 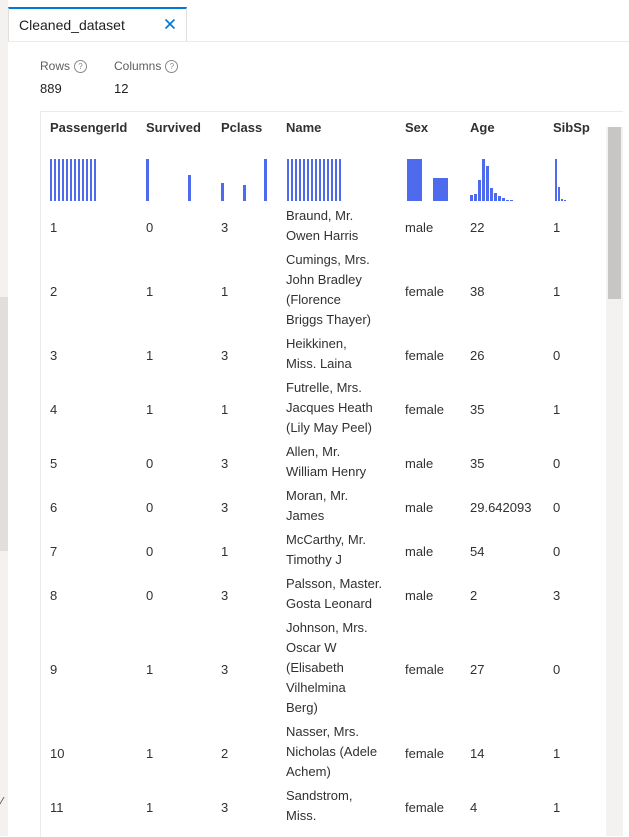 What do you see at coordinates (332, 751) in the screenshot?
I see `name-line: Nicholas (Adele` at bounding box center [332, 751].